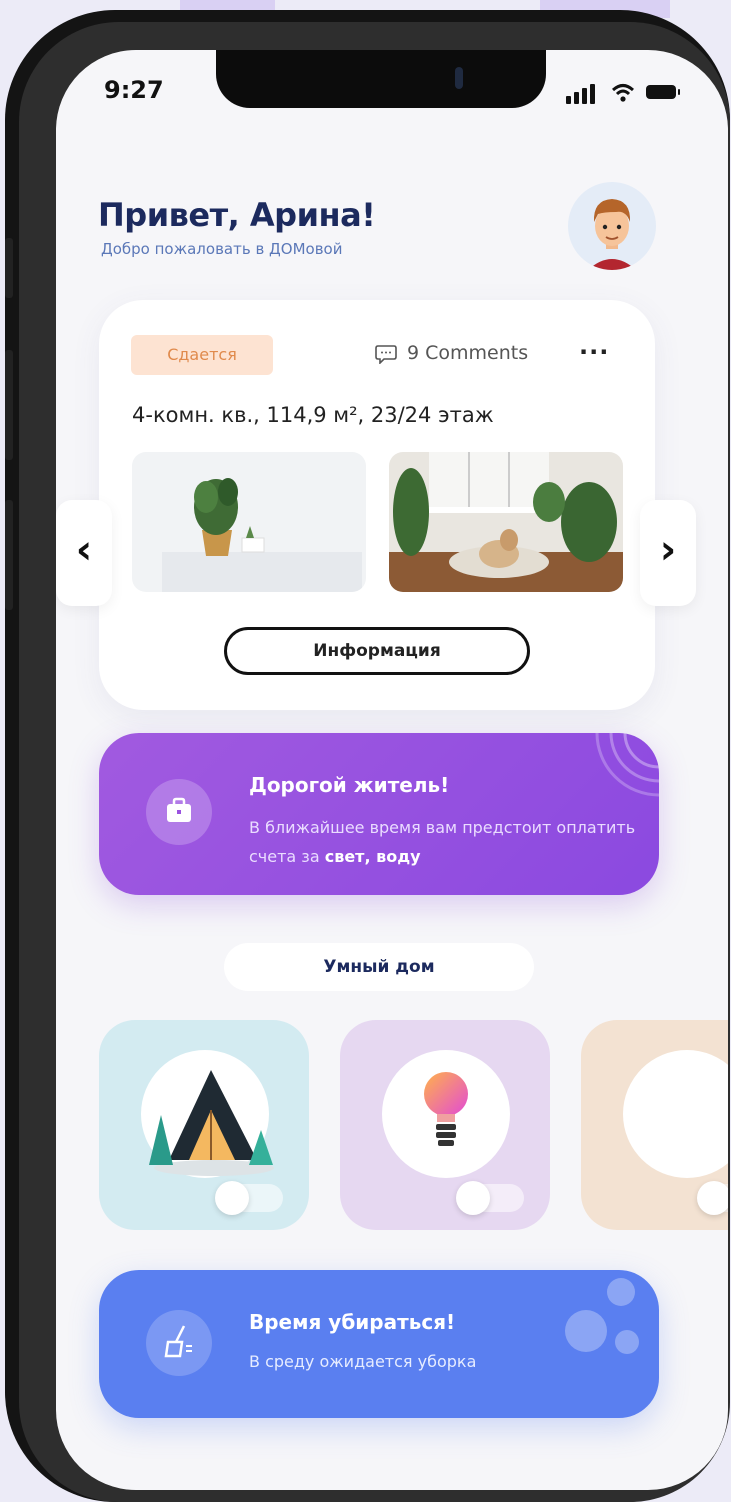 The width and height of the screenshot is (731, 1502). What do you see at coordinates (446, 1109) in the screenshot?
I see `lightbulb-icon` at bounding box center [446, 1109].